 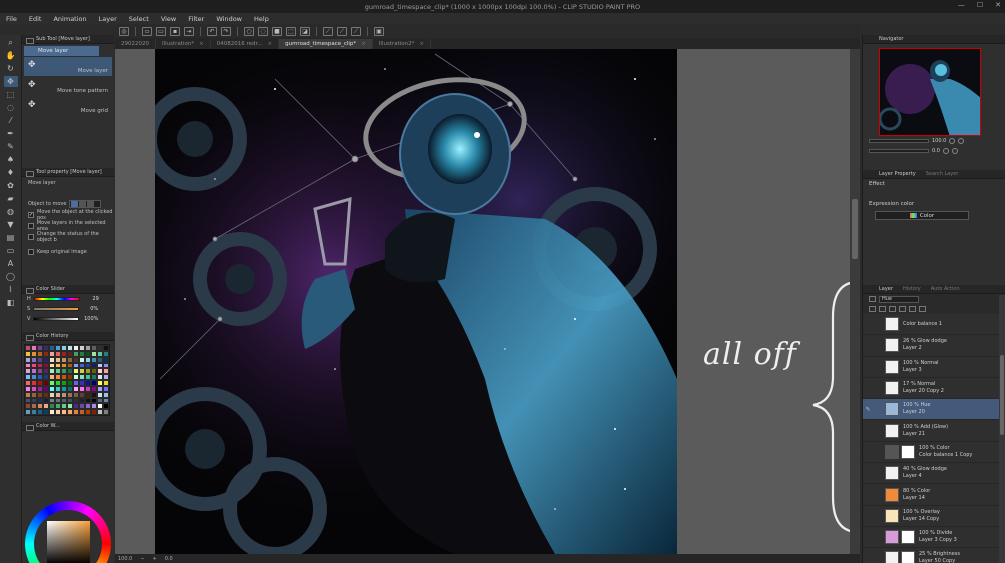 I want to click on color-wheel, so click(x=68, y=532).